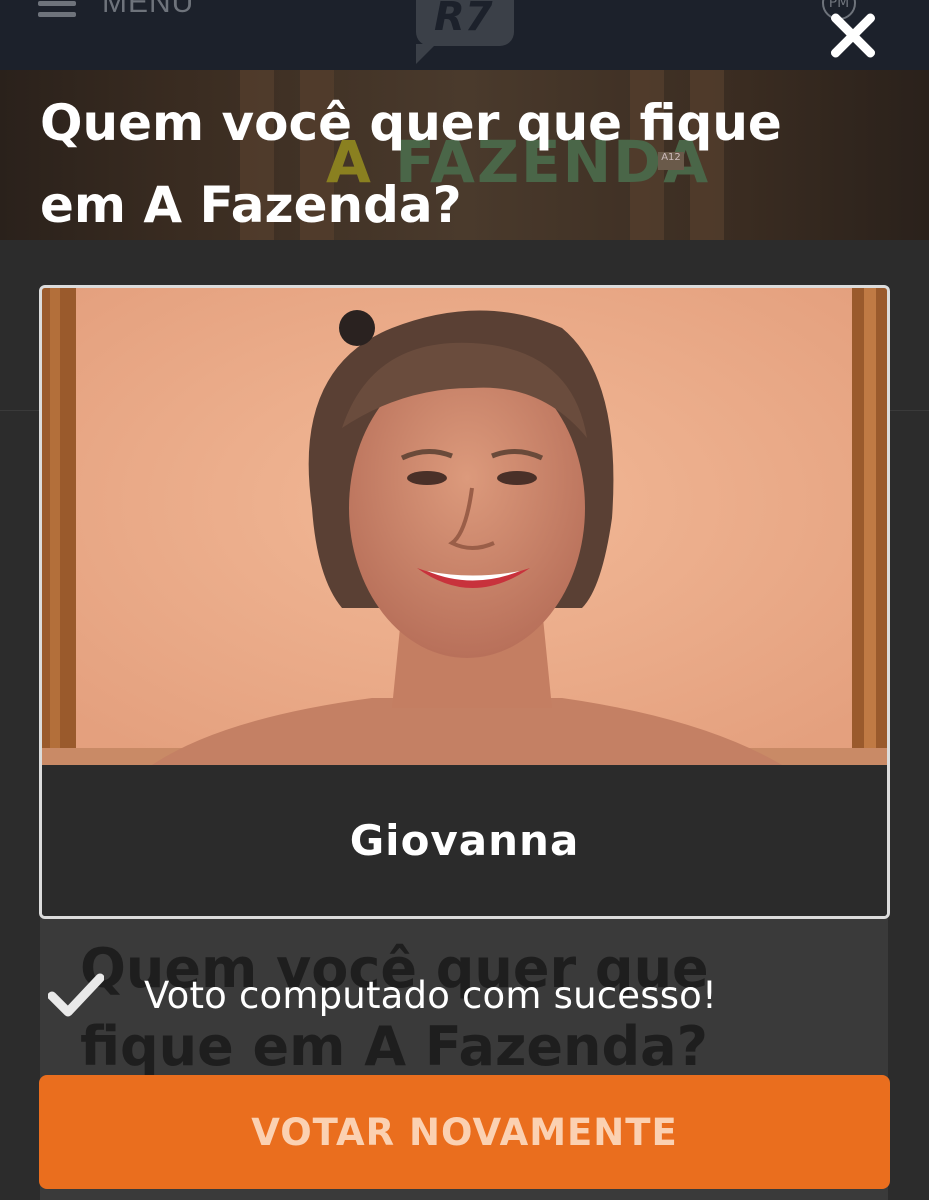 This screenshot has height=1200, width=929. Describe the element at coordinates (76, 995) in the screenshot. I see `check-icon` at that location.